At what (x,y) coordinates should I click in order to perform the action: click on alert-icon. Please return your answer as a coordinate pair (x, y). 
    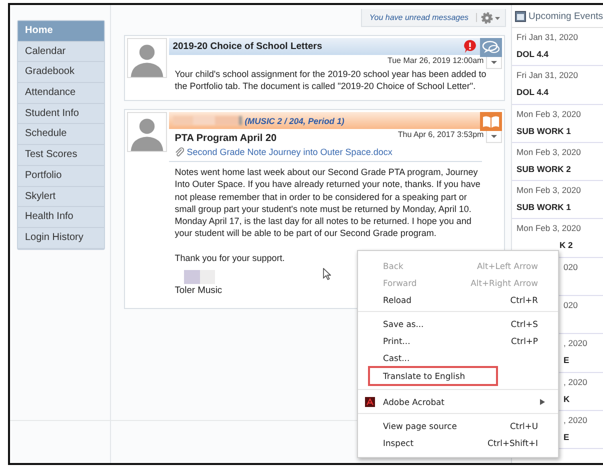
    Looking at the image, I should click on (470, 46).